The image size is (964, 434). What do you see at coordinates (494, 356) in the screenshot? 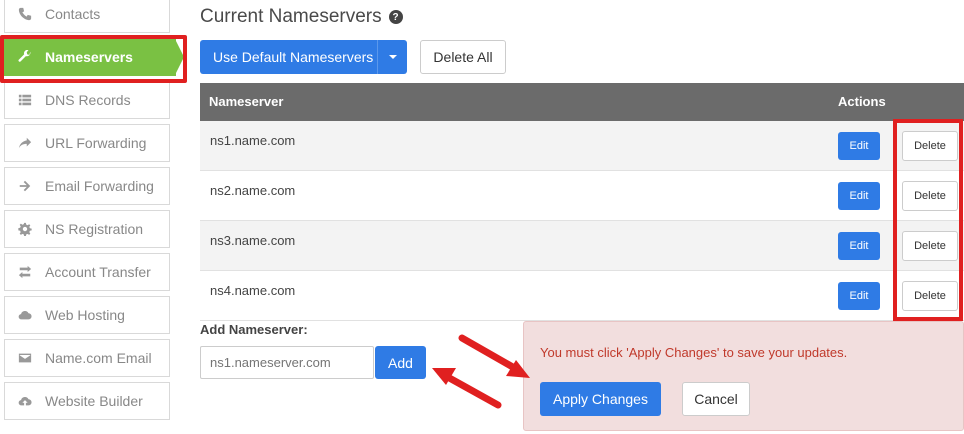
I see `arrow-to-apply-changes` at bounding box center [494, 356].